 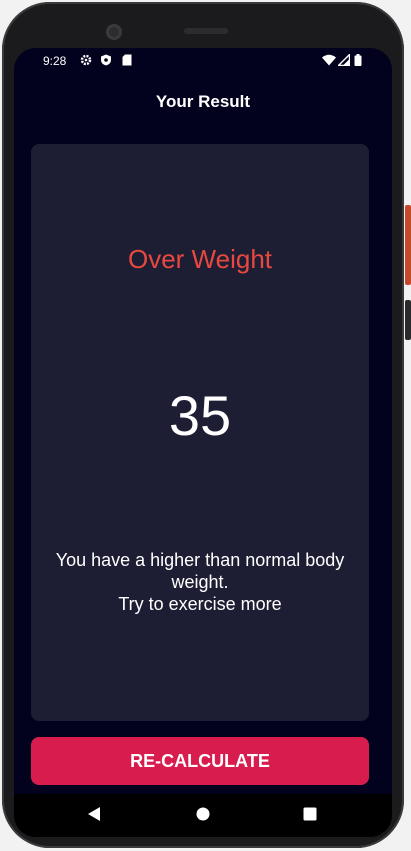 What do you see at coordinates (200, 415) in the screenshot?
I see `bmi-value: 35` at bounding box center [200, 415].